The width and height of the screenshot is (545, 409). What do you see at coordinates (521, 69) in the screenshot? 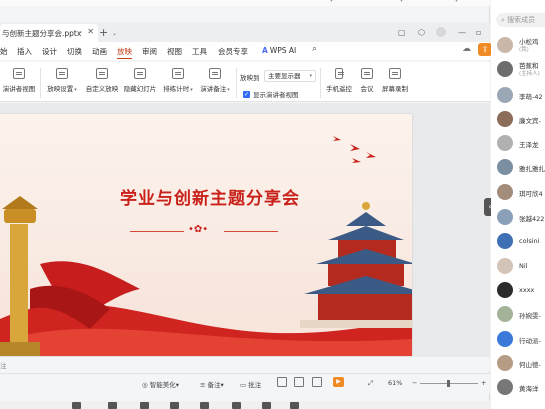
I see `member-row: 芭蕉和 (主持人)` at bounding box center [521, 69].